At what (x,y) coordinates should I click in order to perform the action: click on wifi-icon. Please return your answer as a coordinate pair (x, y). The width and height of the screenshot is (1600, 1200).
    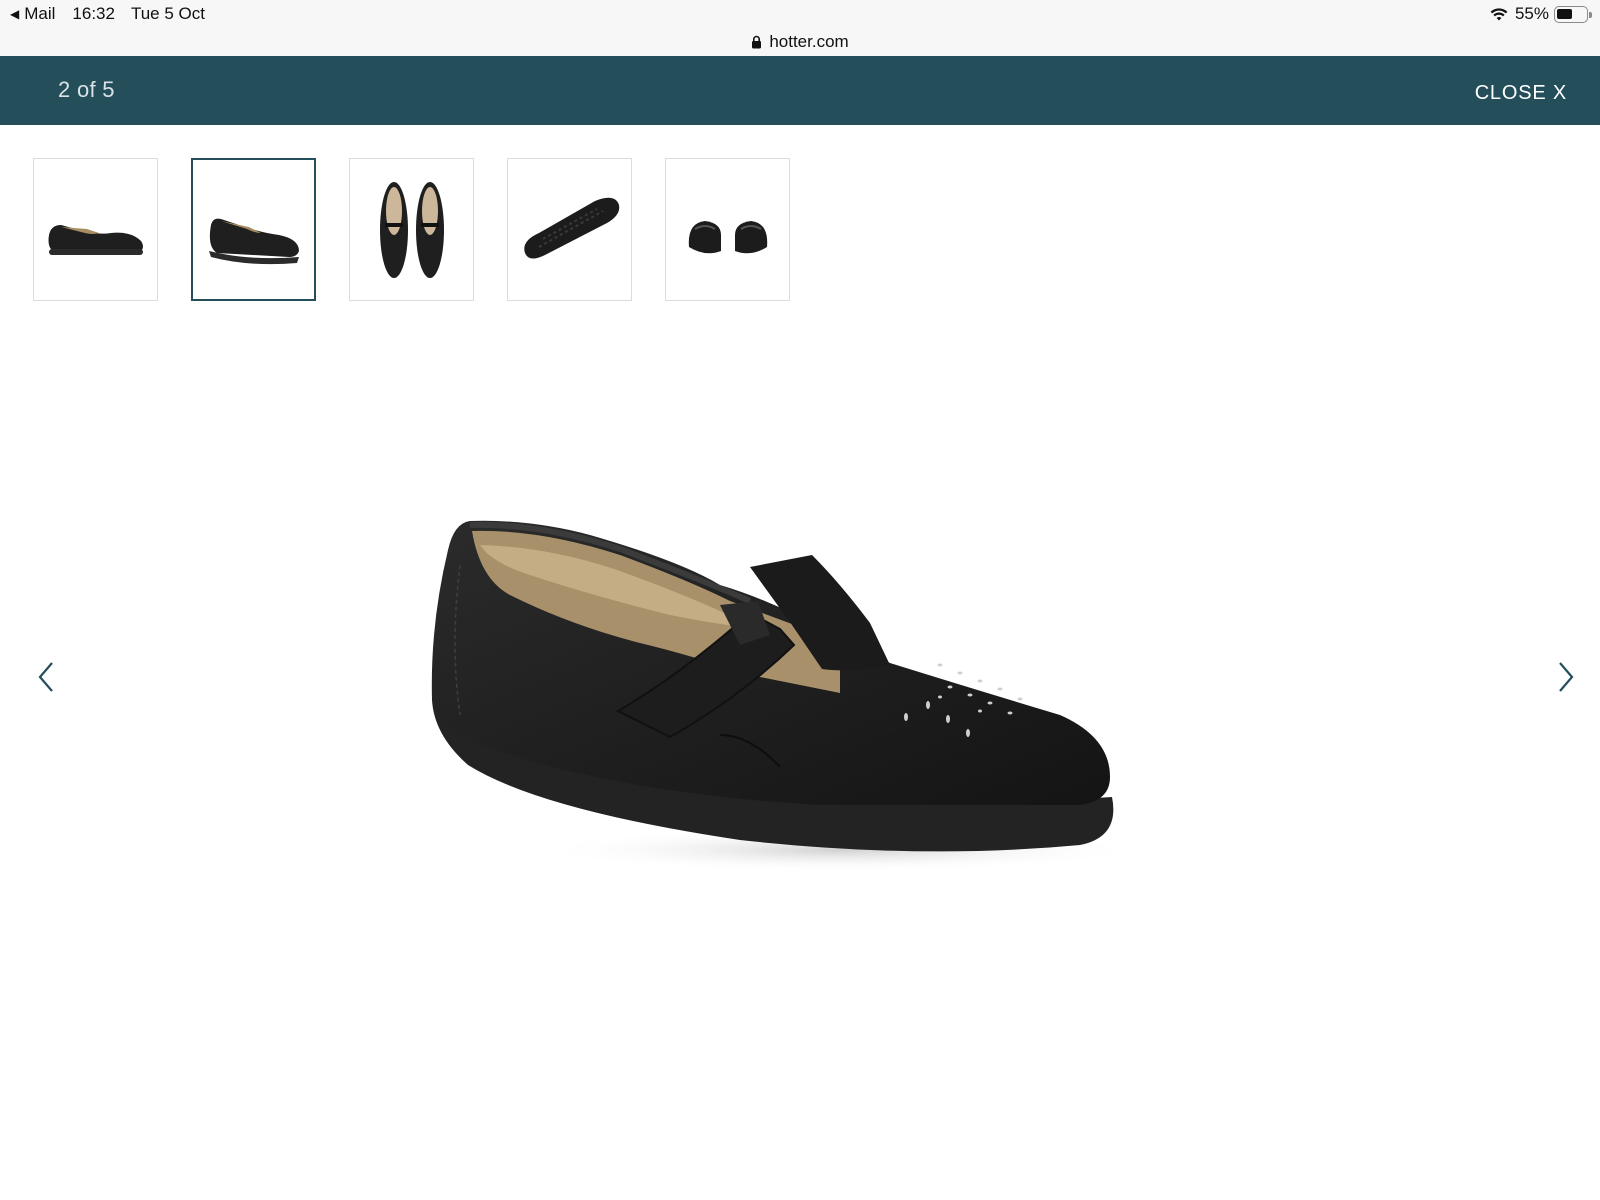
    Looking at the image, I should click on (1499, 14).